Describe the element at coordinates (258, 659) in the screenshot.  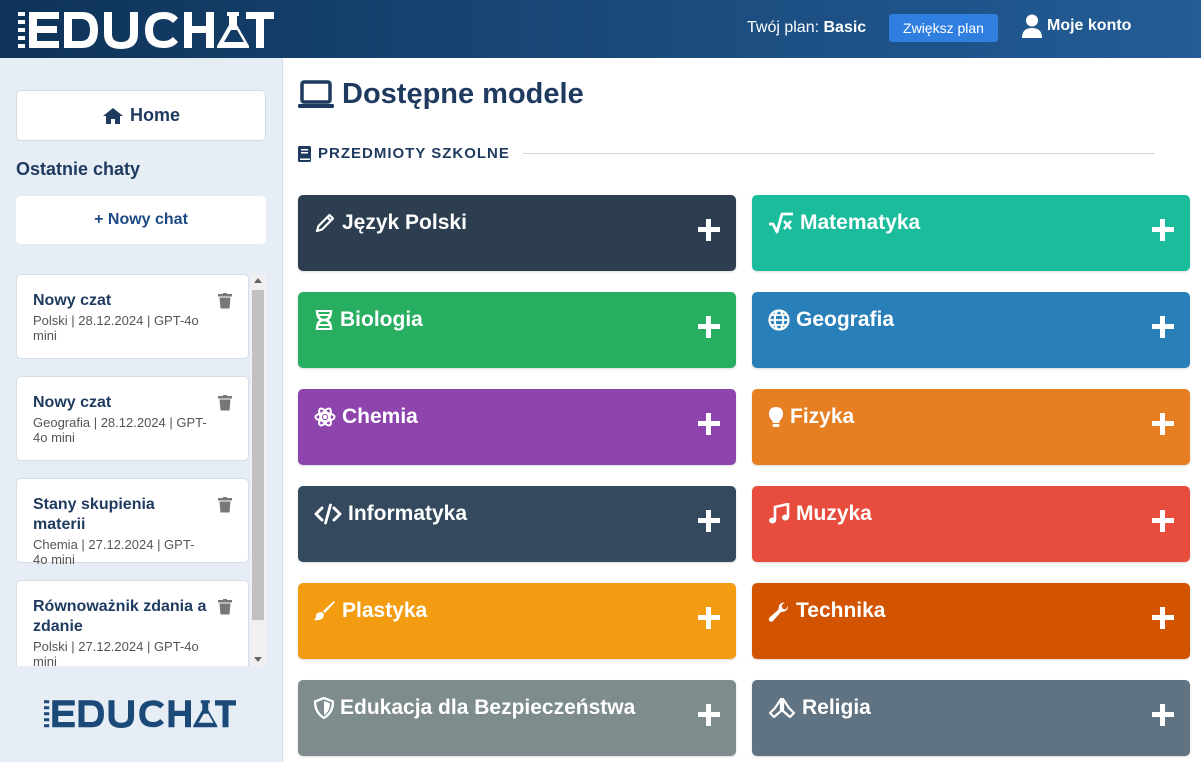
I see `scroll-down-arrow-icon` at that location.